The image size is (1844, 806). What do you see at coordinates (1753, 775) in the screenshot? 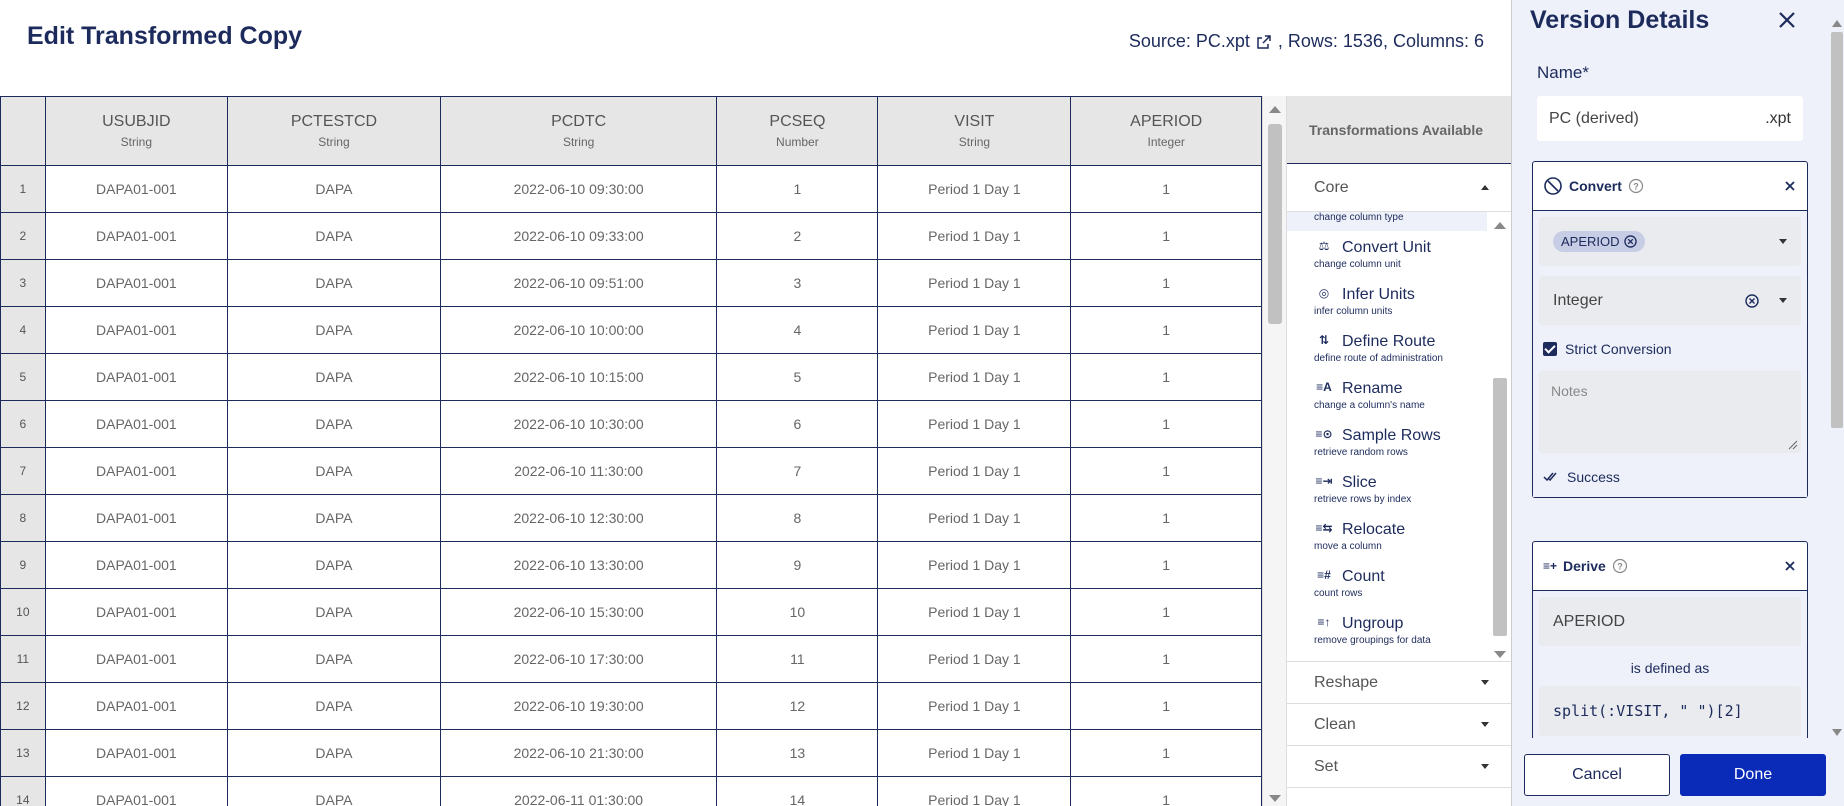
I see `done-button: Done` at bounding box center [1753, 775].